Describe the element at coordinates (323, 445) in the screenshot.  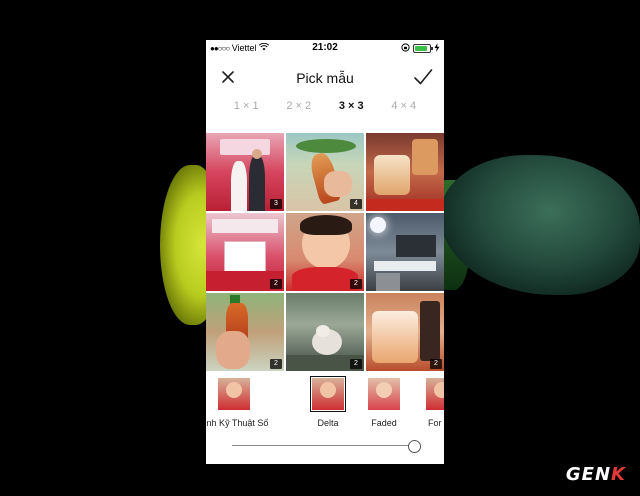
I see `slider-track` at that location.